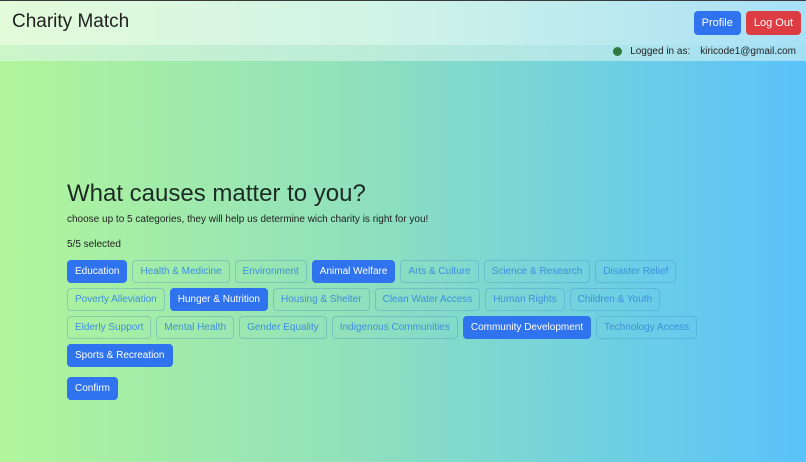 The width and height of the screenshot is (806, 462). Describe the element at coordinates (181, 271) in the screenshot. I see `category-chip: Health & Medicine` at that location.